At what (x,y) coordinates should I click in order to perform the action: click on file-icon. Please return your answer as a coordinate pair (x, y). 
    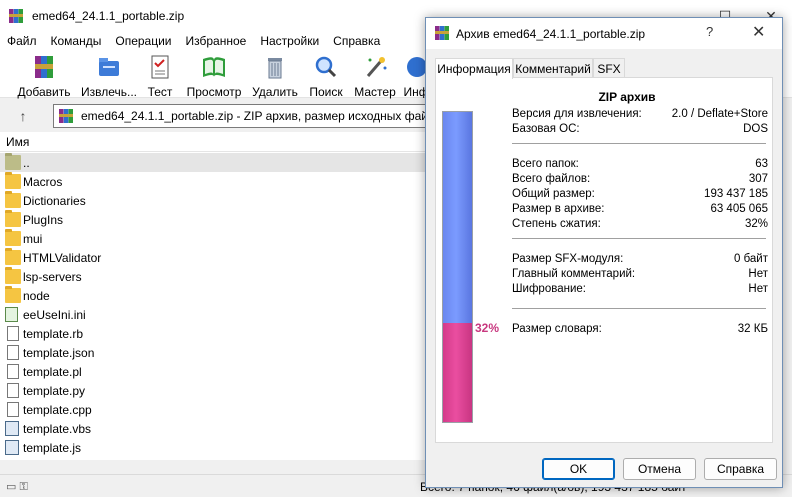
    Looking at the image, I should click on (13, 371).